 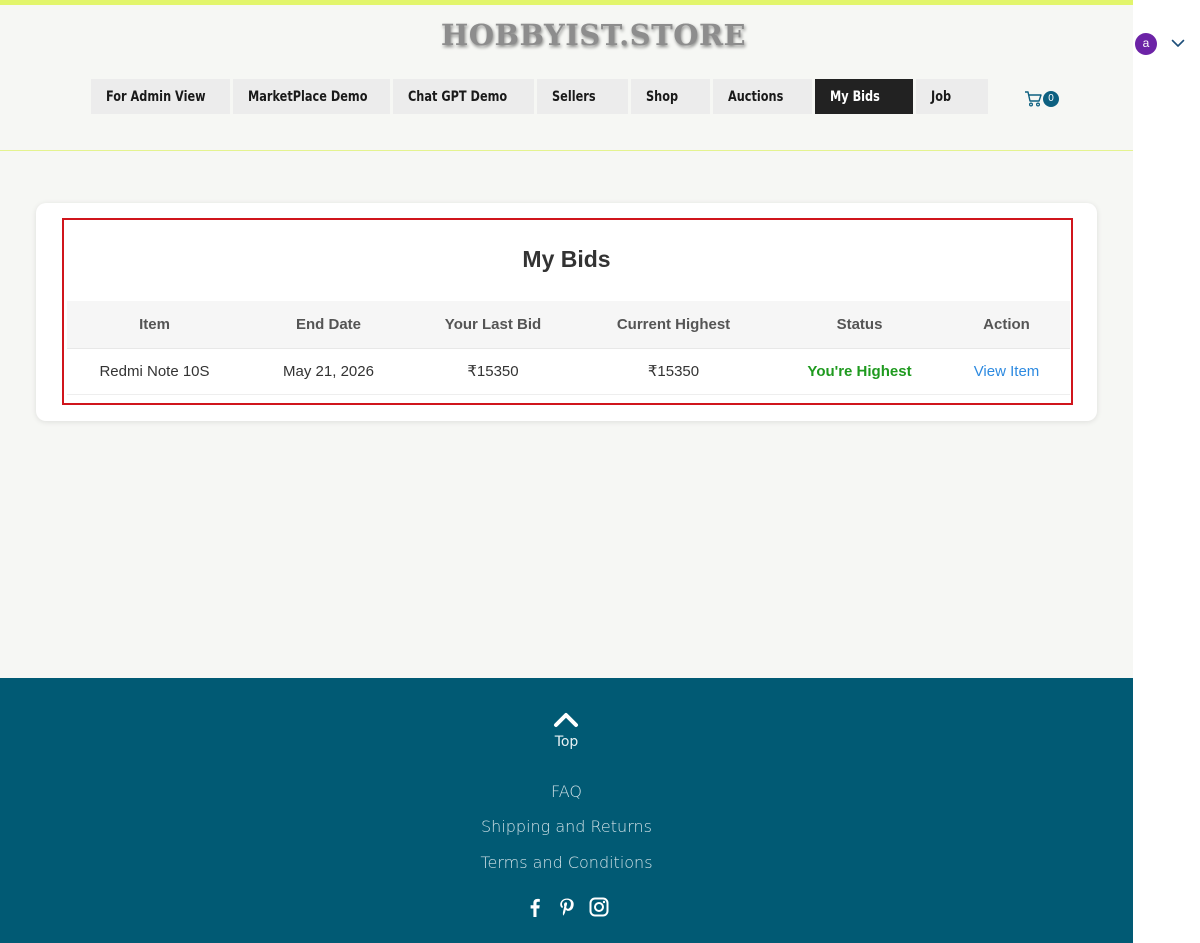 I want to click on footer-link-row: Terms and Conditions, so click(x=566, y=862).